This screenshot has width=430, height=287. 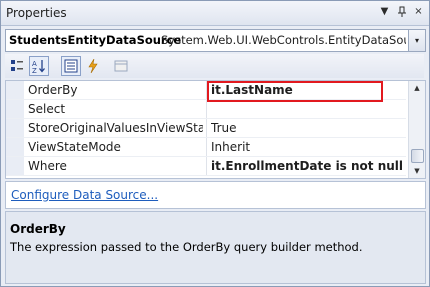 I want to click on property-name: Where, so click(x=47, y=166).